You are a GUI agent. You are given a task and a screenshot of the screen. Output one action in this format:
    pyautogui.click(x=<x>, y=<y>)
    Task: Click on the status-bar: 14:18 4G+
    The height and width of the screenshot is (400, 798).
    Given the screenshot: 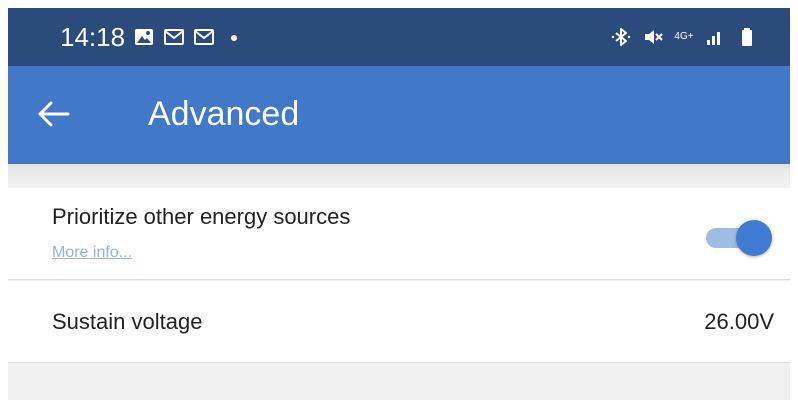 What is the action you would take?
    pyautogui.click(x=399, y=37)
    